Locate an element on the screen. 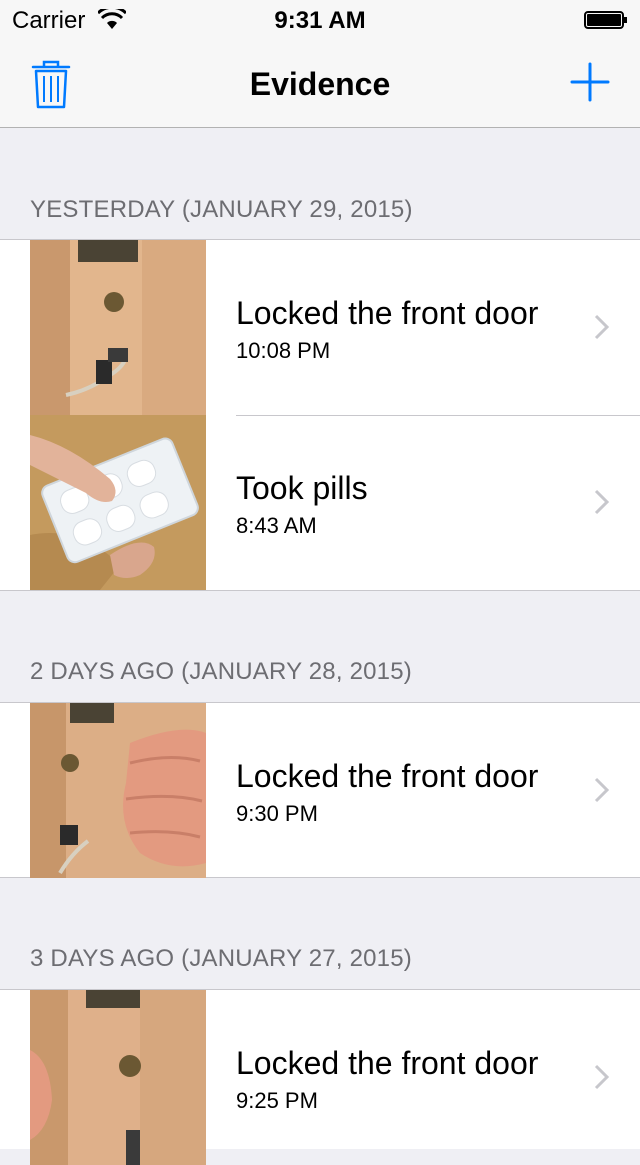  row-separator is located at coordinates (438, 415).